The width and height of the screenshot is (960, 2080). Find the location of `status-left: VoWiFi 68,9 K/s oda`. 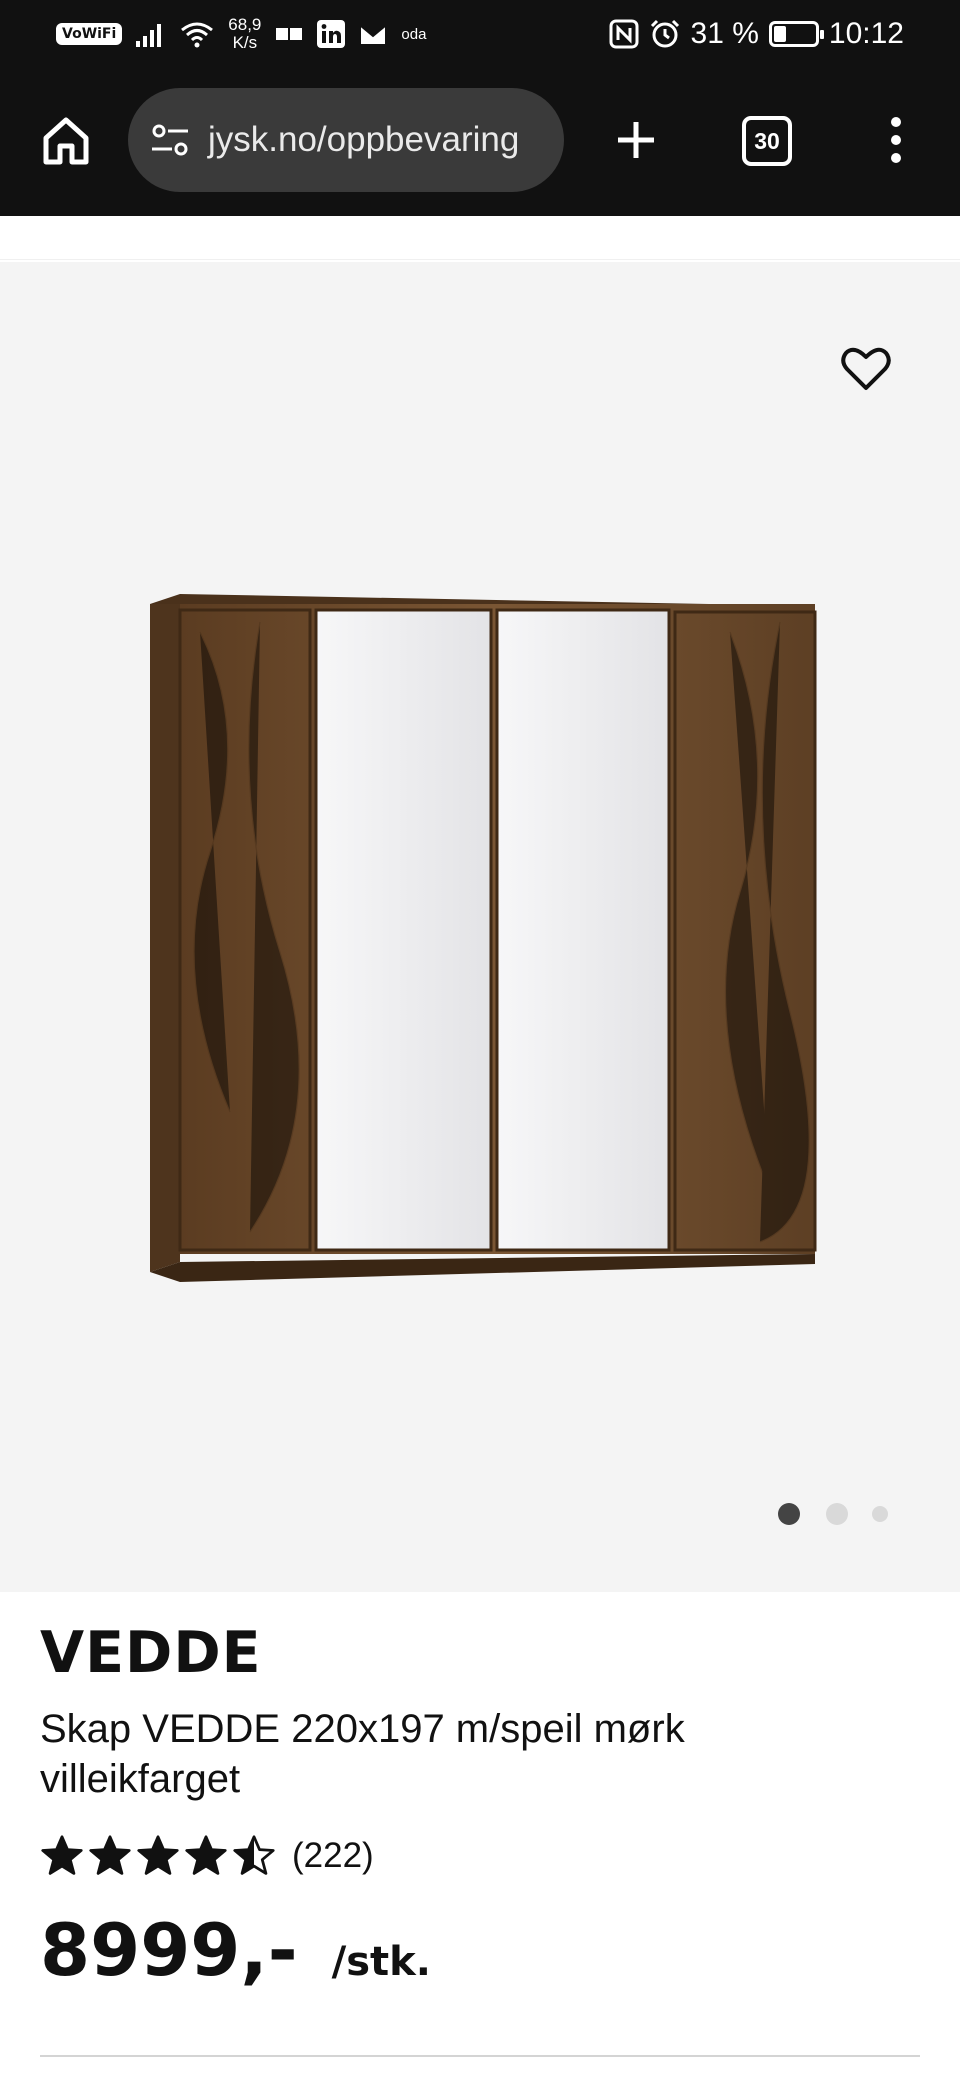

status-left: VoWiFi 68,9 K/s oda is located at coordinates (241, 34).